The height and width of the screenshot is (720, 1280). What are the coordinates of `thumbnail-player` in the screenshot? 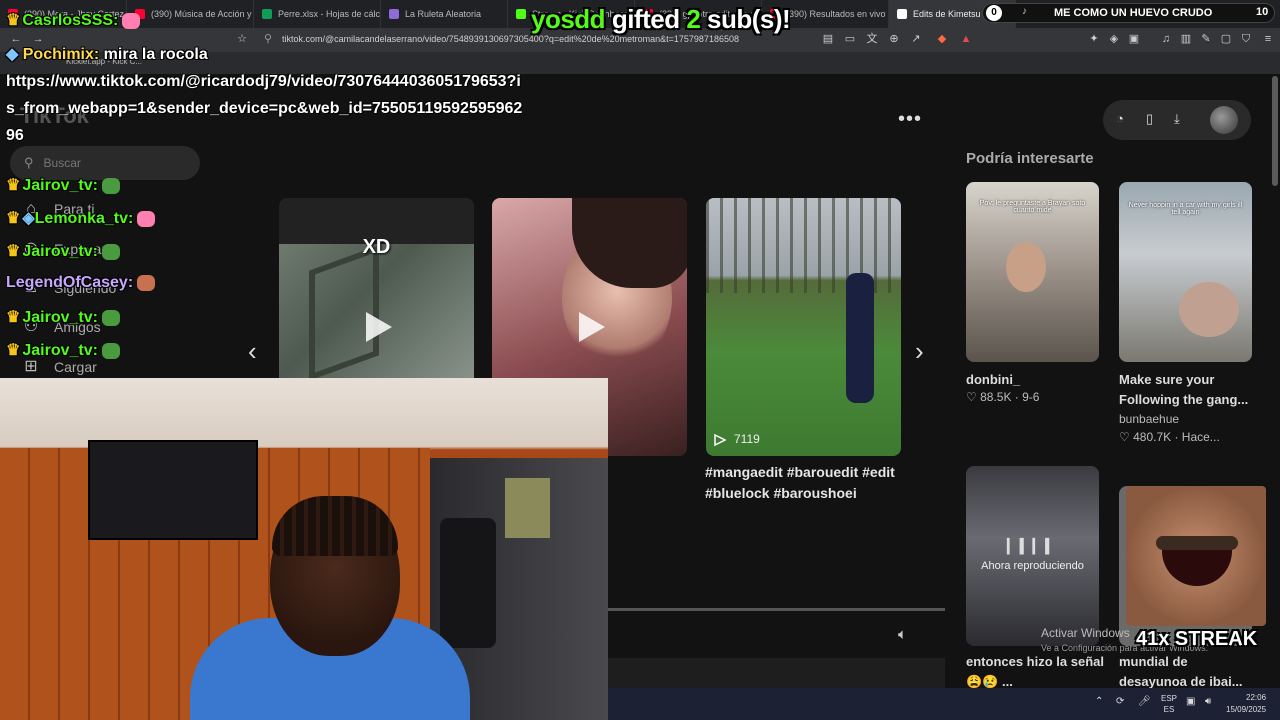 It's located at (860, 338).